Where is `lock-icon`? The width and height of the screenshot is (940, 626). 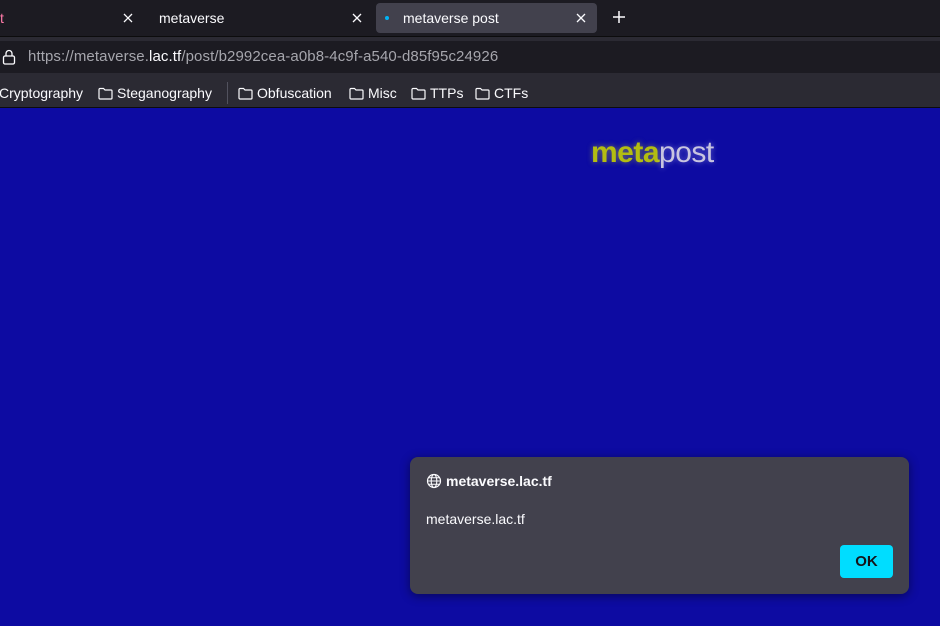
lock-icon is located at coordinates (9, 57).